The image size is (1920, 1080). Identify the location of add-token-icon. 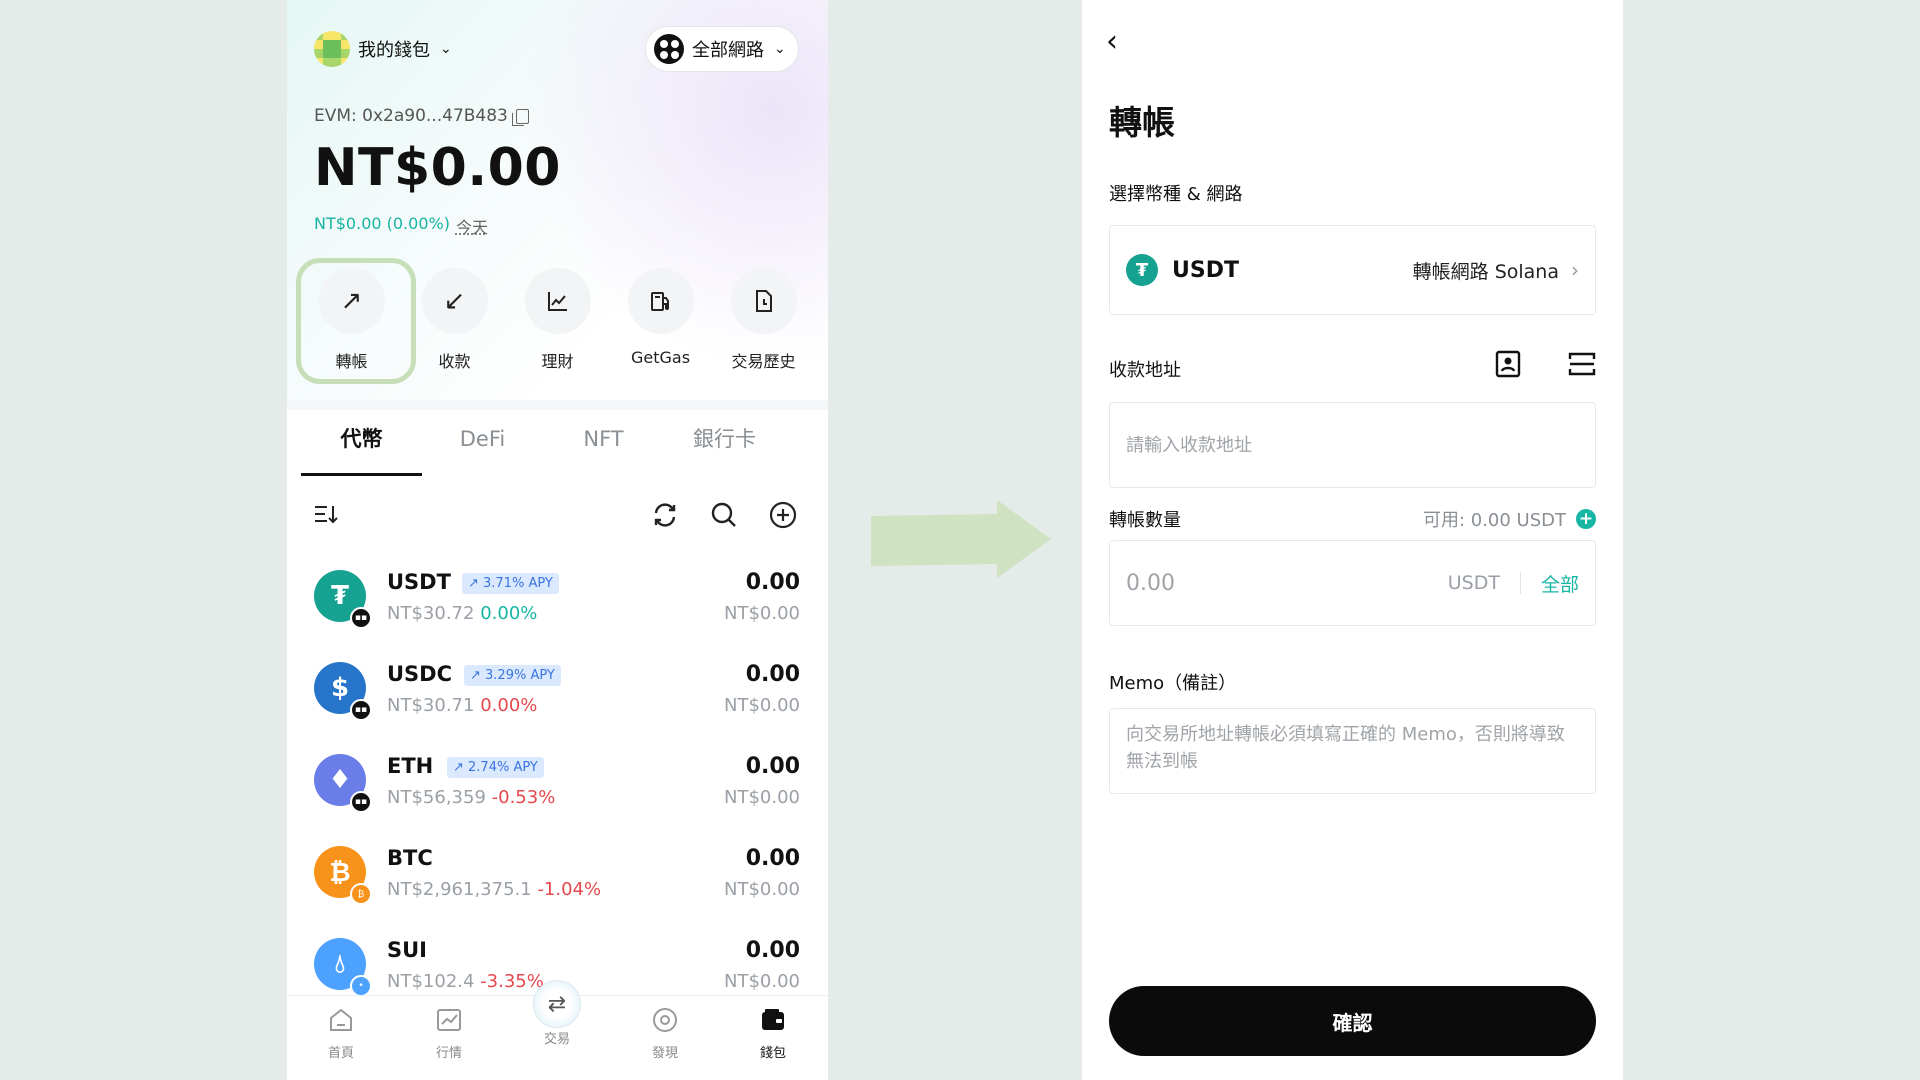
(783, 515).